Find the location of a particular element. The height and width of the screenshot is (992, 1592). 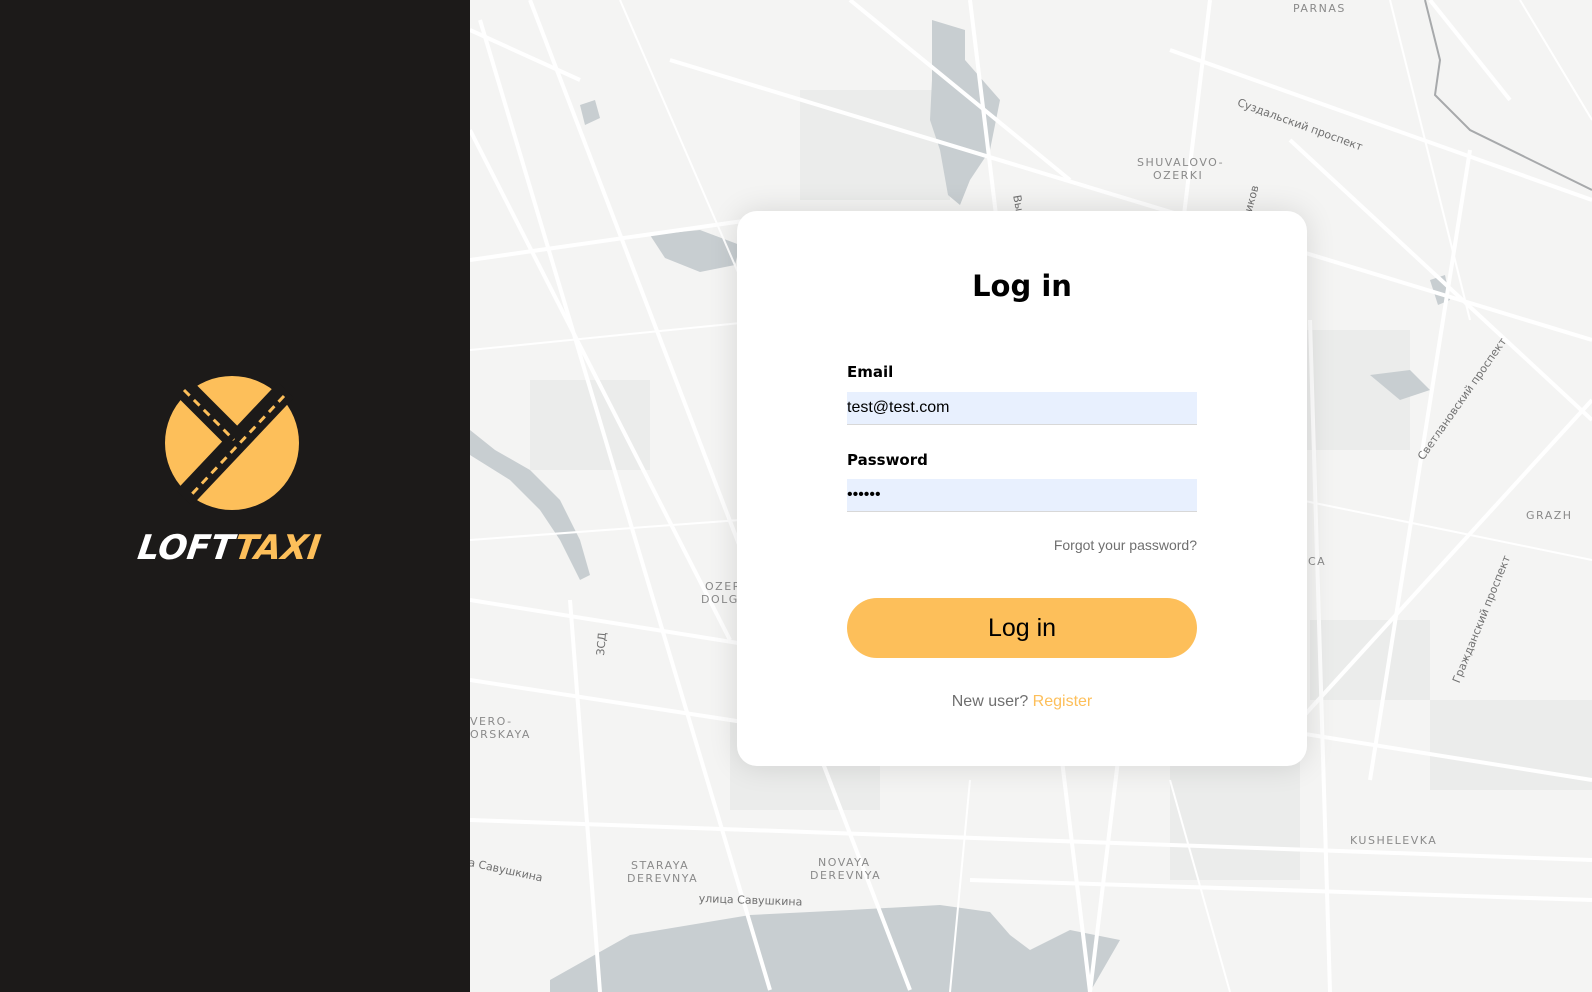

map-label-shuvalovo-2: OZERKI is located at coordinates (1178, 175).